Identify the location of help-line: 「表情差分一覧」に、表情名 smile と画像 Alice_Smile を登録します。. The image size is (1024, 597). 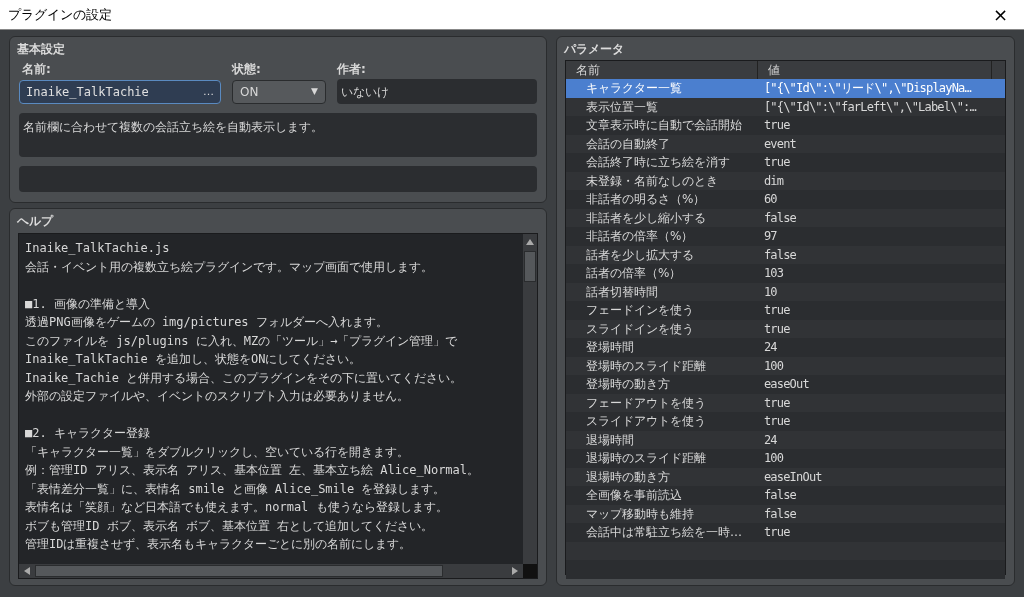
(235, 489).